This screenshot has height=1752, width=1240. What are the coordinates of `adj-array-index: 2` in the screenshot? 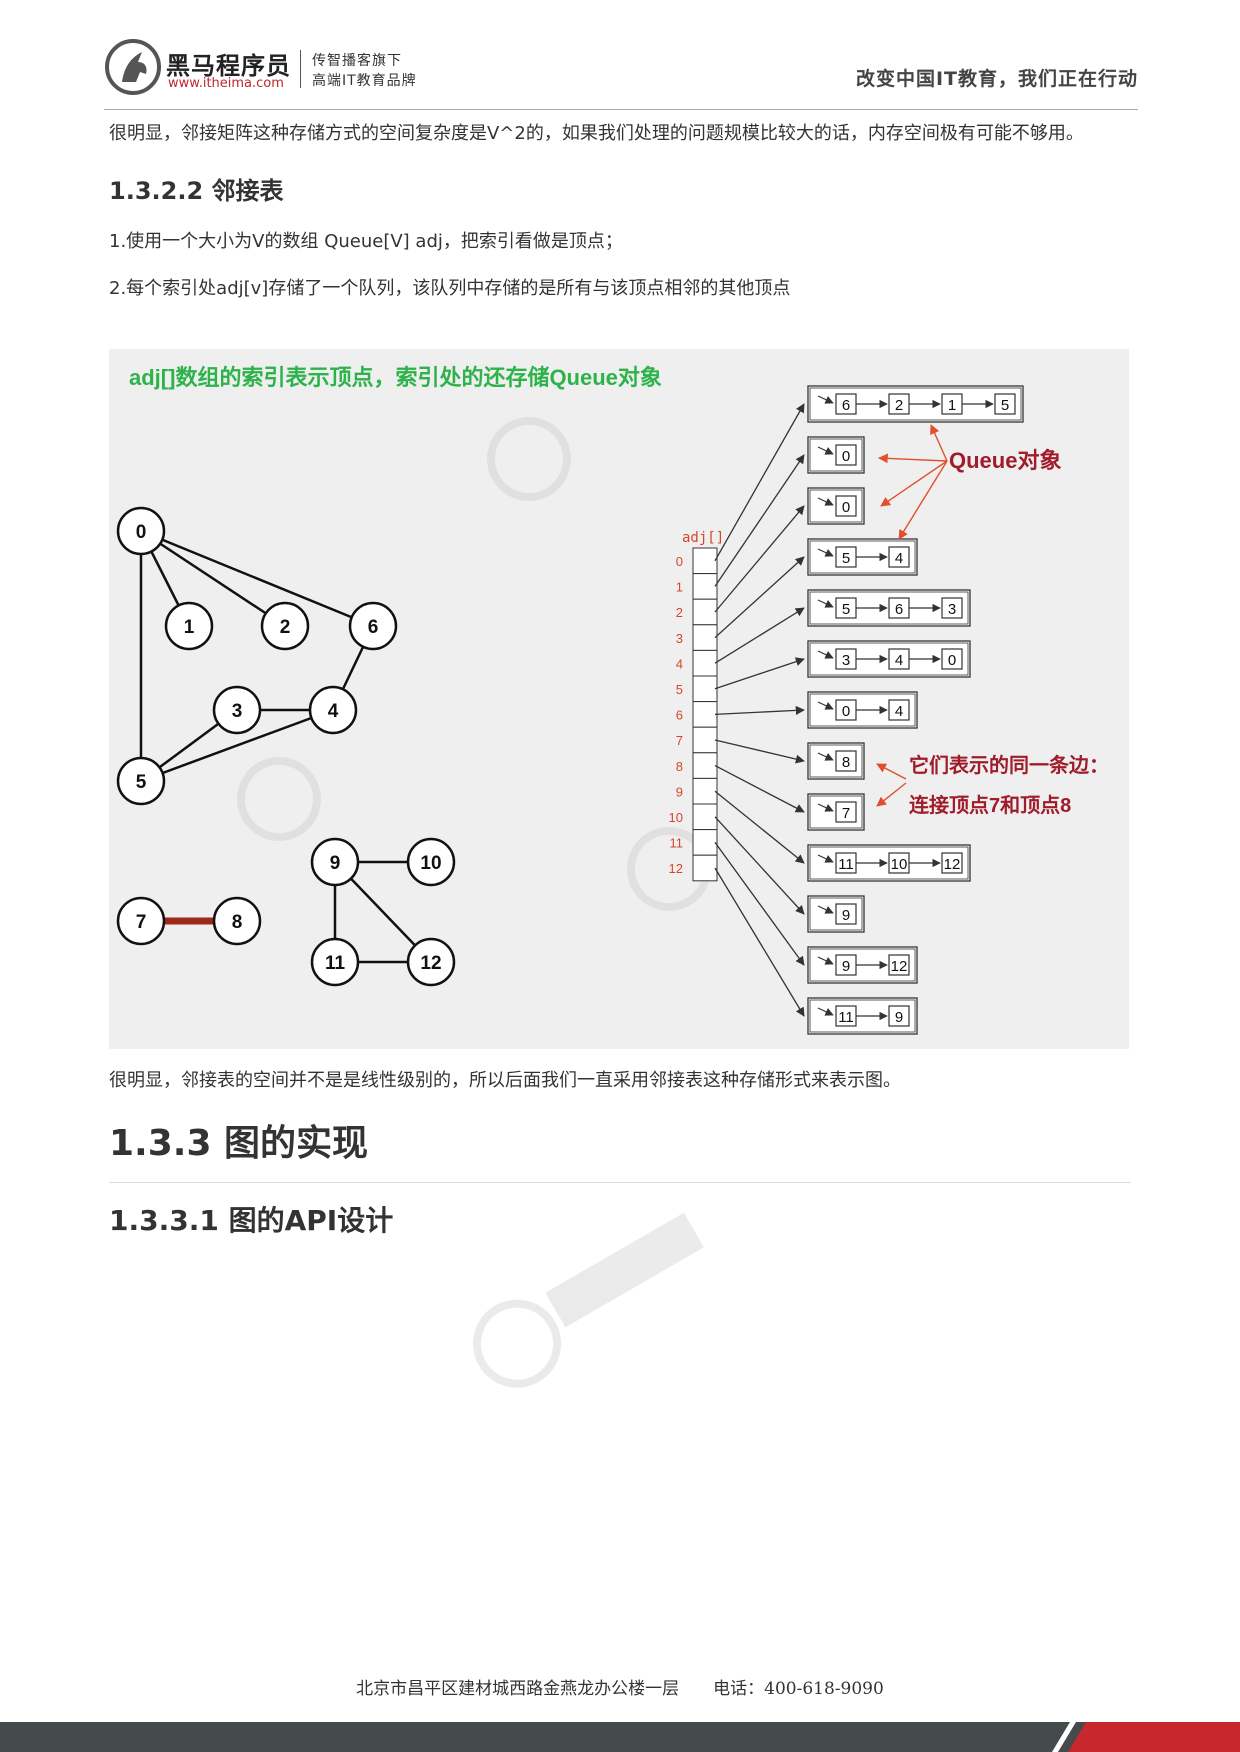 It's located at (679, 612).